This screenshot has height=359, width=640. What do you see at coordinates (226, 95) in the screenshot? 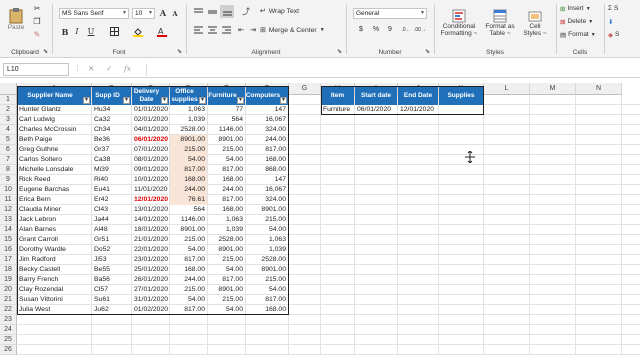
I see `table-header-cell: Furniture ▼` at bounding box center [226, 95].